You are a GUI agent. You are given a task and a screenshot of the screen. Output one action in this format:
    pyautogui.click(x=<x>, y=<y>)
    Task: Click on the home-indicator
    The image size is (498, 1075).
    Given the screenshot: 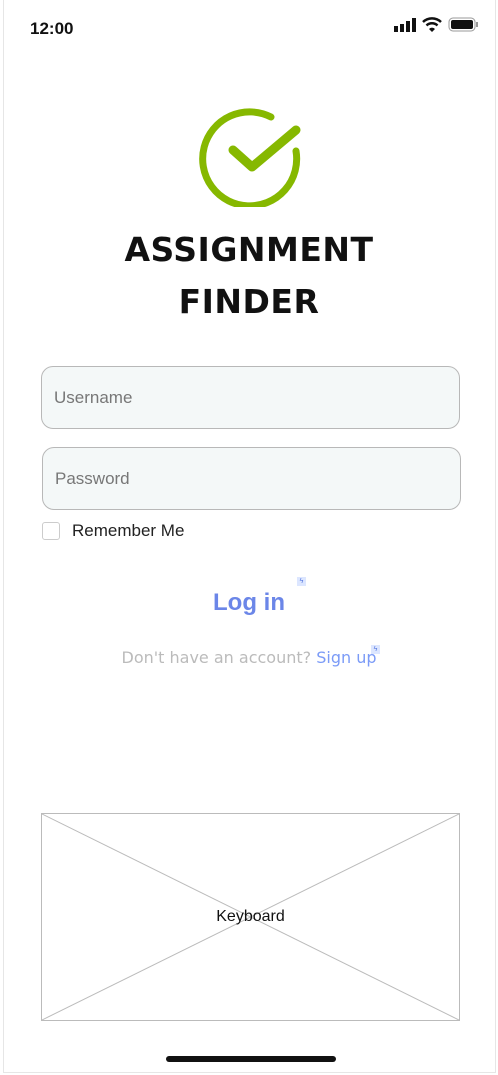 What is the action you would take?
    pyautogui.click(x=251, y=1059)
    